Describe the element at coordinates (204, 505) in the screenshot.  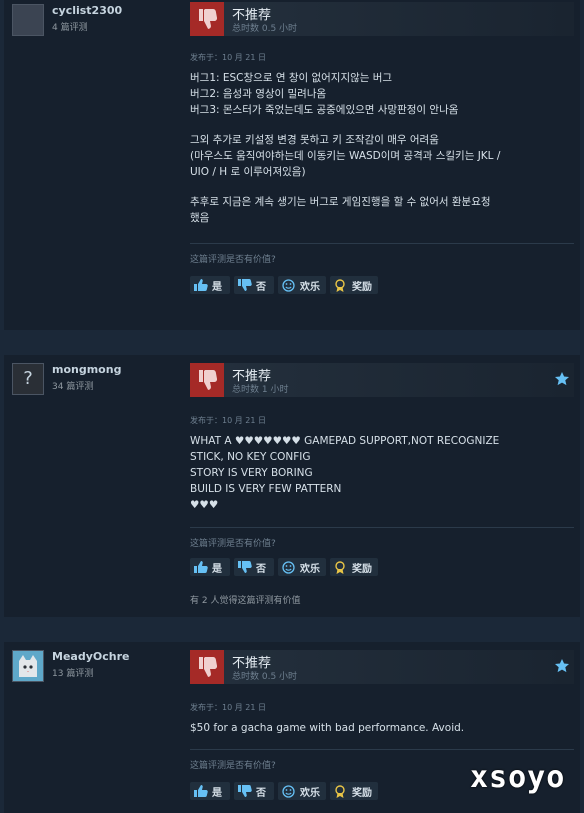
I see `review-line: ♥♥♥` at that location.